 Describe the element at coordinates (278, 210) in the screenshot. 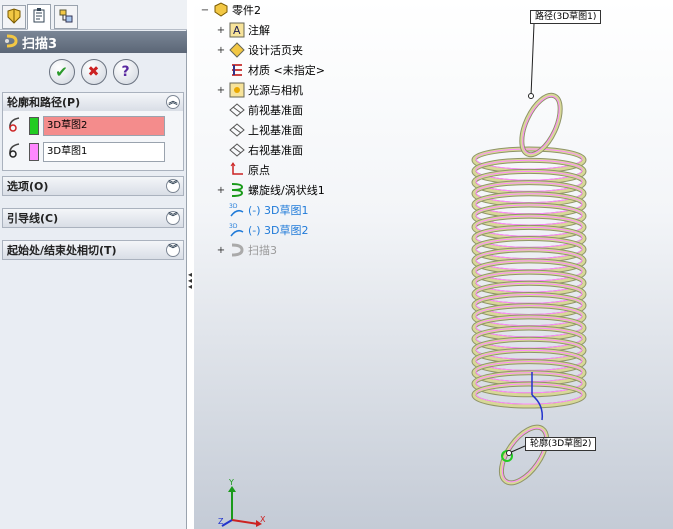

I see `tree-item-label: (-) 3D草图1` at that location.